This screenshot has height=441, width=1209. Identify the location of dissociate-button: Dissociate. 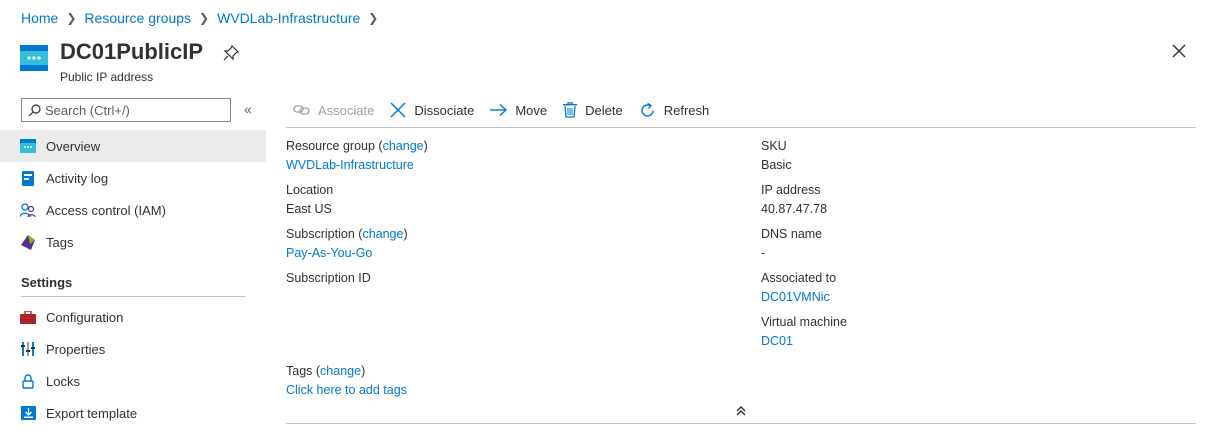
(432, 110).